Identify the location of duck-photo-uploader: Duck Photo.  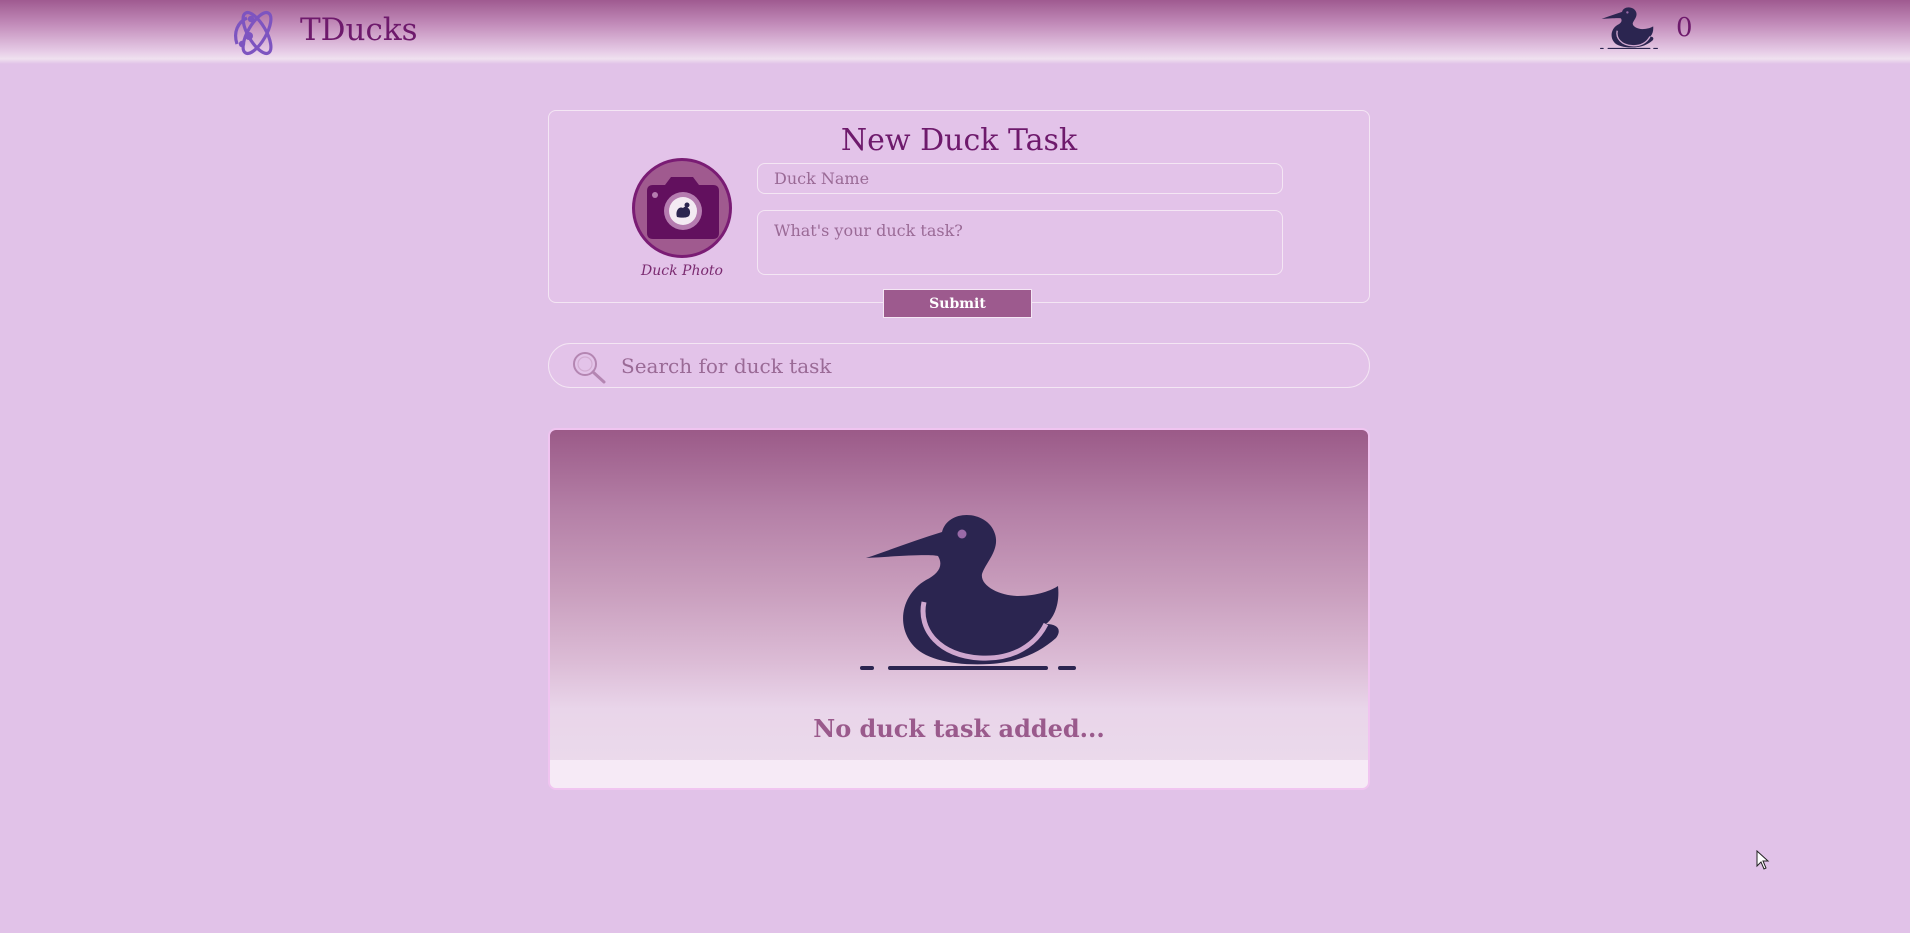
(682, 218).